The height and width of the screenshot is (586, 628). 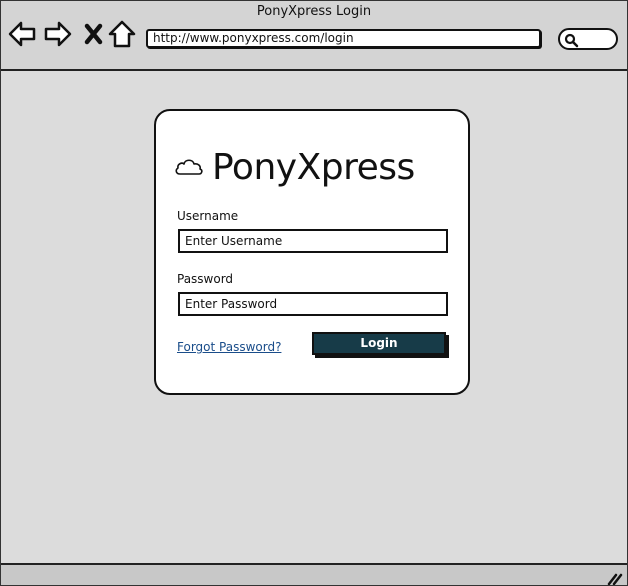 I want to click on arrow-right-icon, so click(x=58, y=34).